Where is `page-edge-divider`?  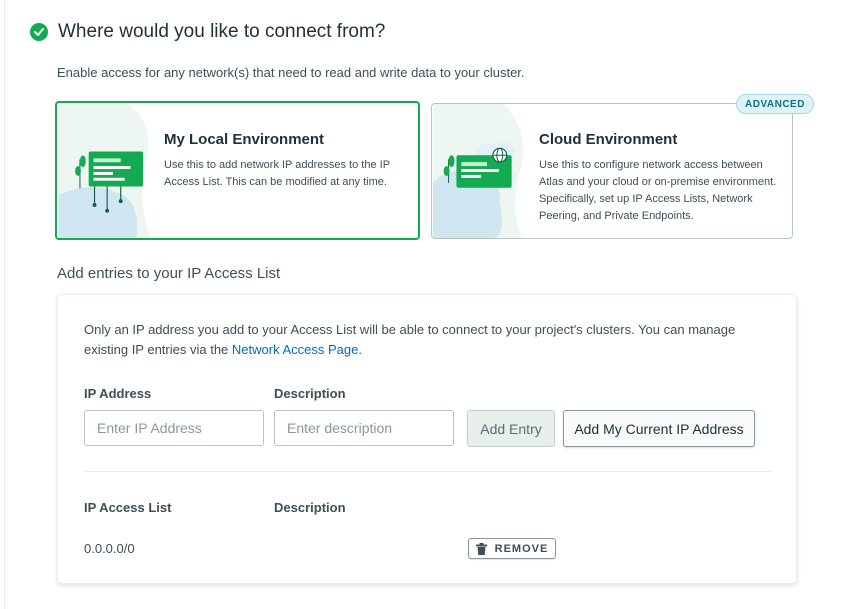 page-edge-divider is located at coordinates (4, 304).